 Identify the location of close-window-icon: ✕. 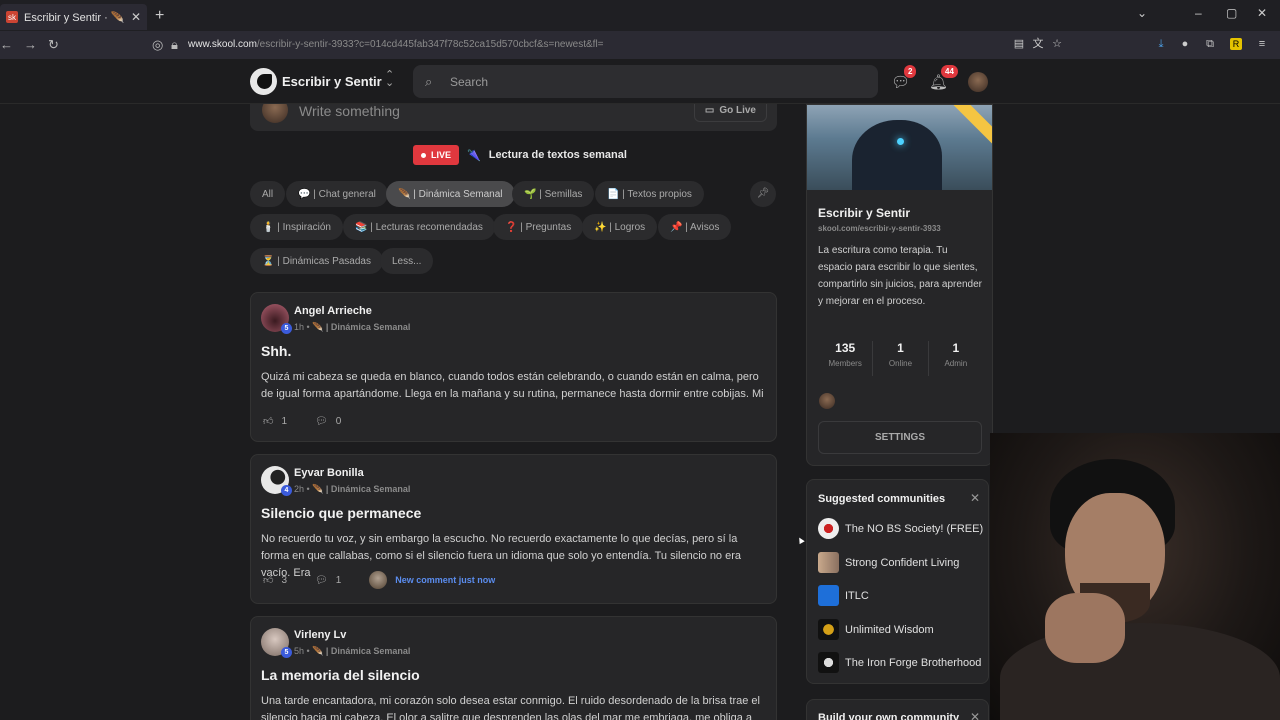
(1262, 13).